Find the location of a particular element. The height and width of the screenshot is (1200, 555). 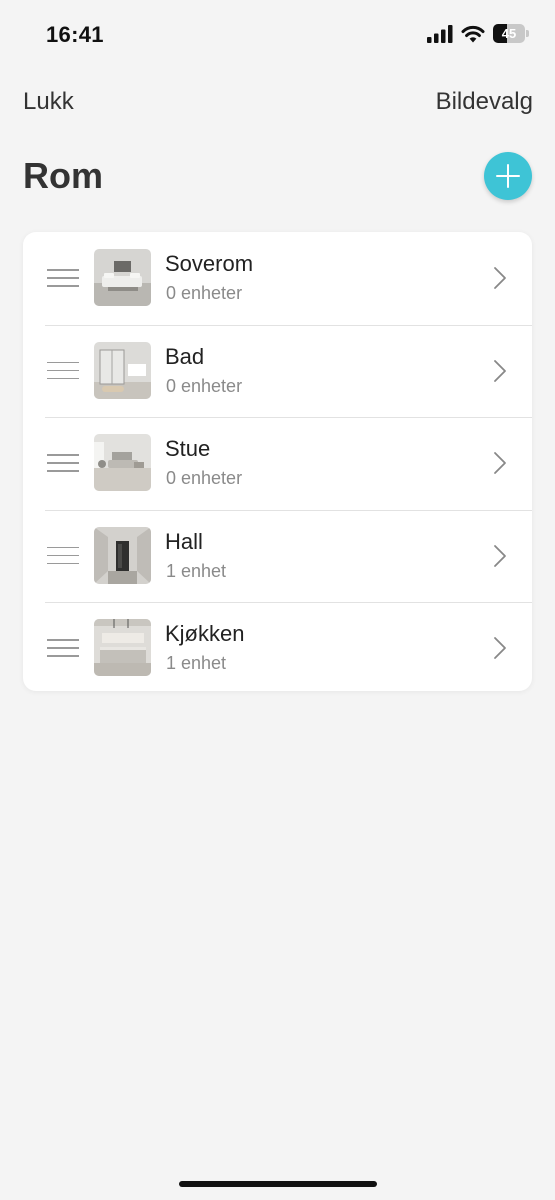

room-name: Stue is located at coordinates (188, 448).